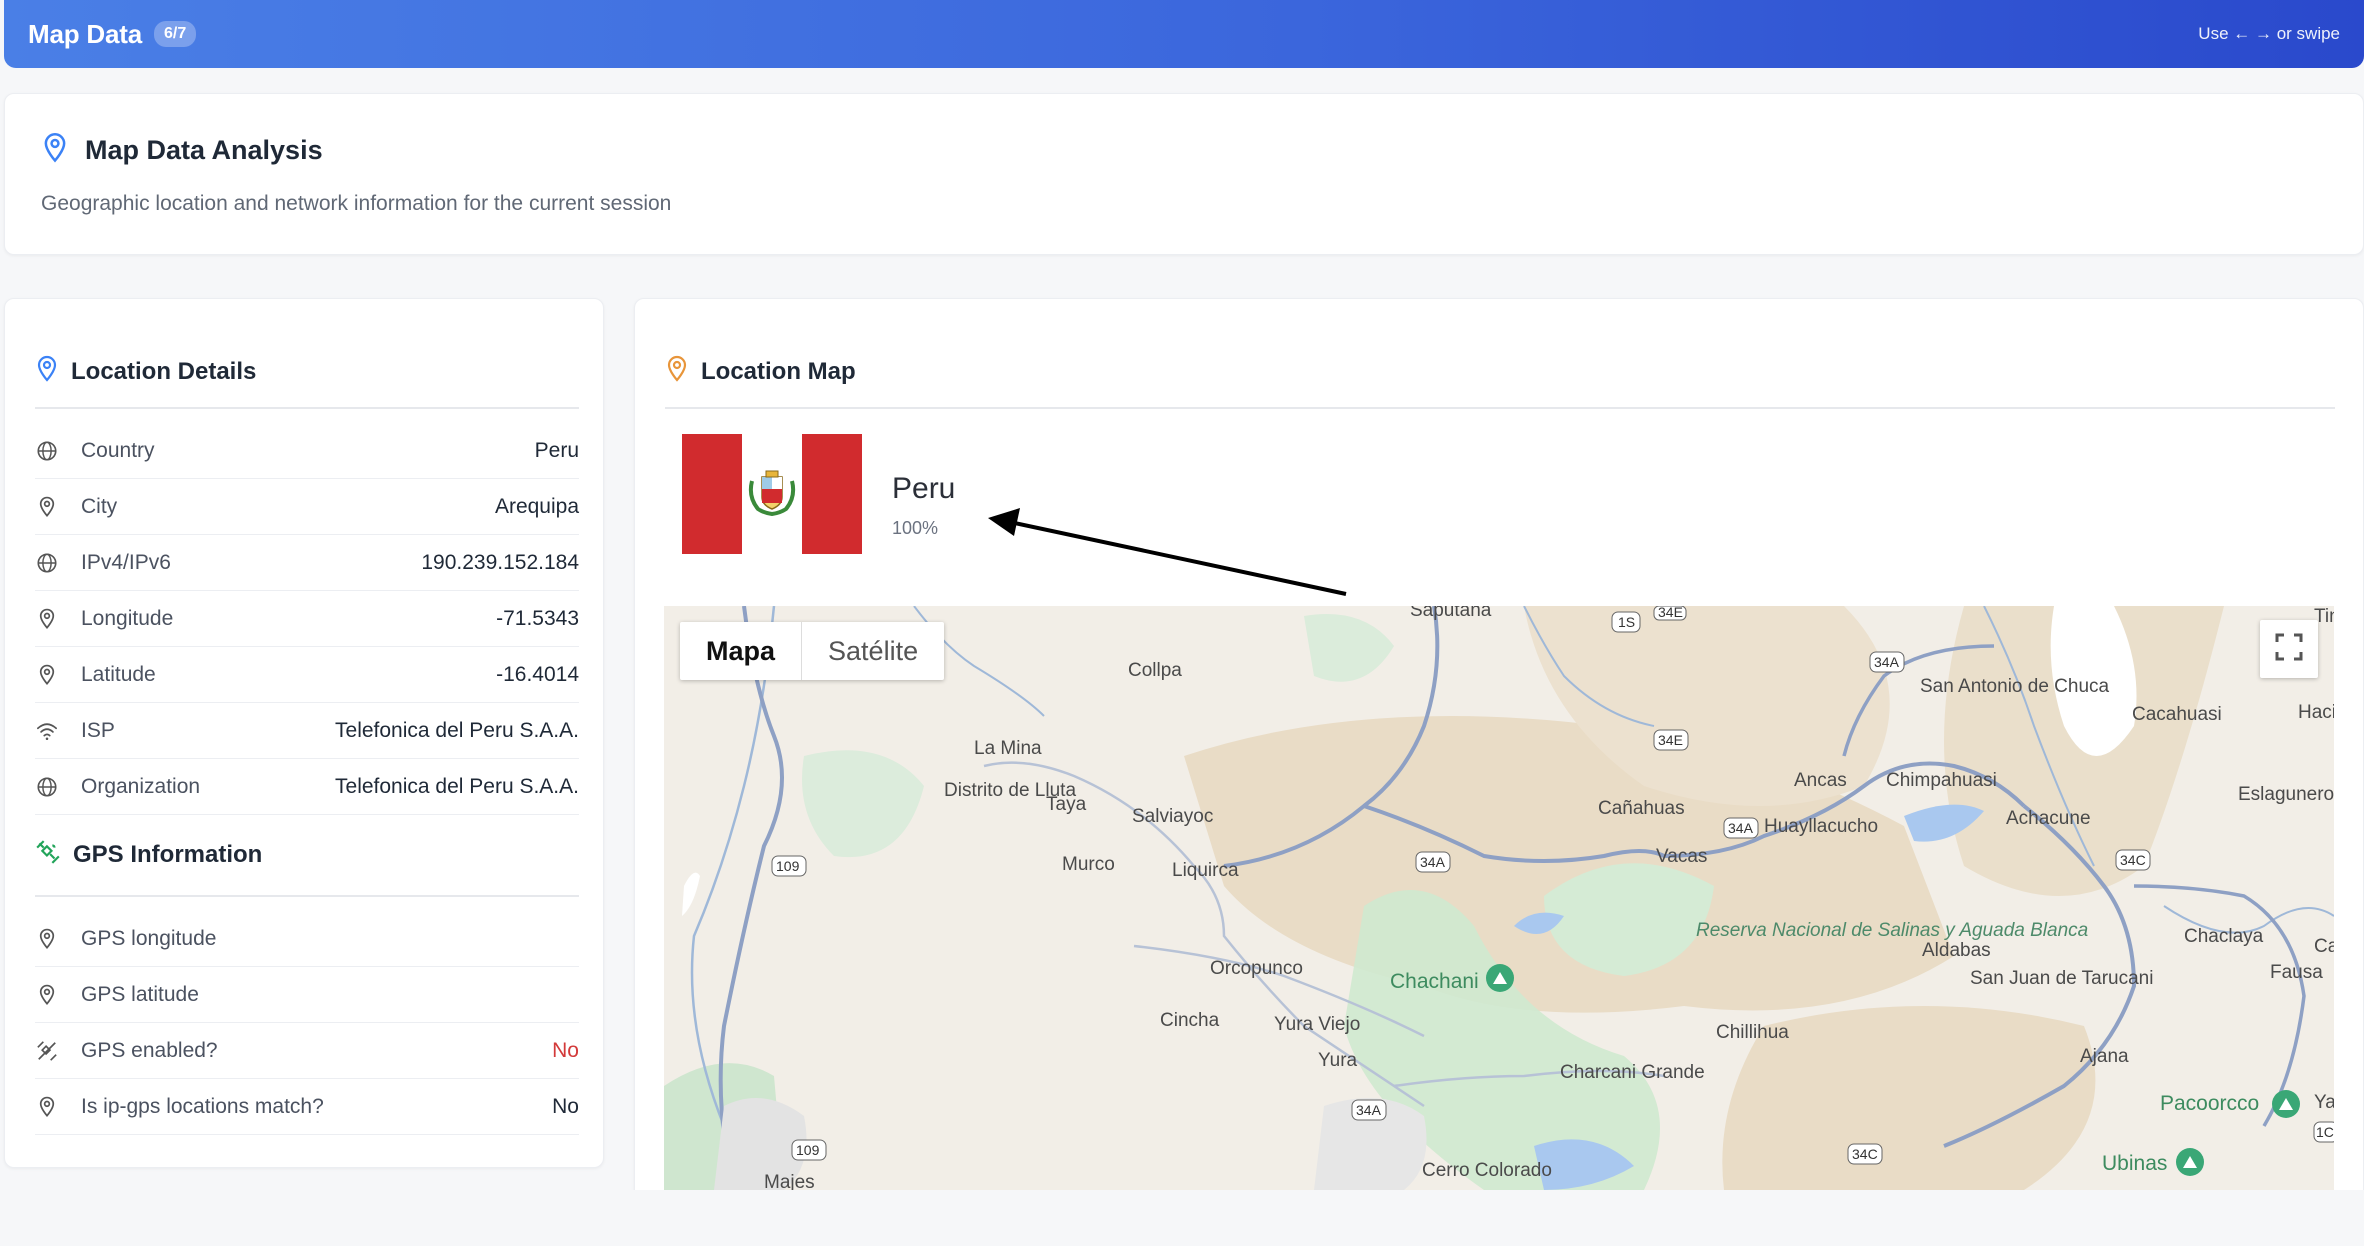  I want to click on map-label: Majes, so click(789, 1181).